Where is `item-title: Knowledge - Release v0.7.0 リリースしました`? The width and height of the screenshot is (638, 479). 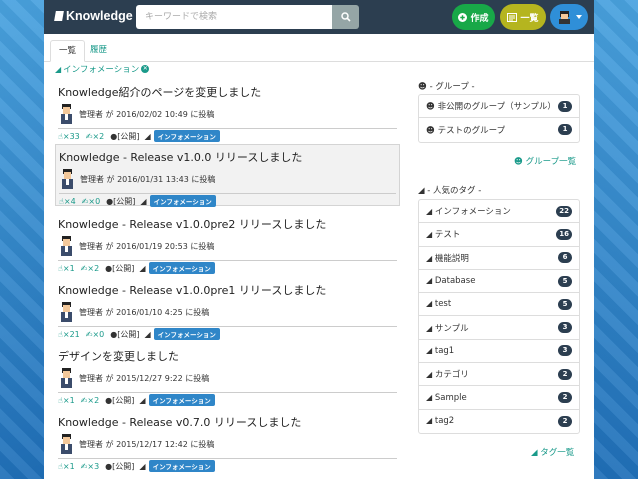 item-title: Knowledge - Release v0.7.0 リリースしました is located at coordinates (179, 422).